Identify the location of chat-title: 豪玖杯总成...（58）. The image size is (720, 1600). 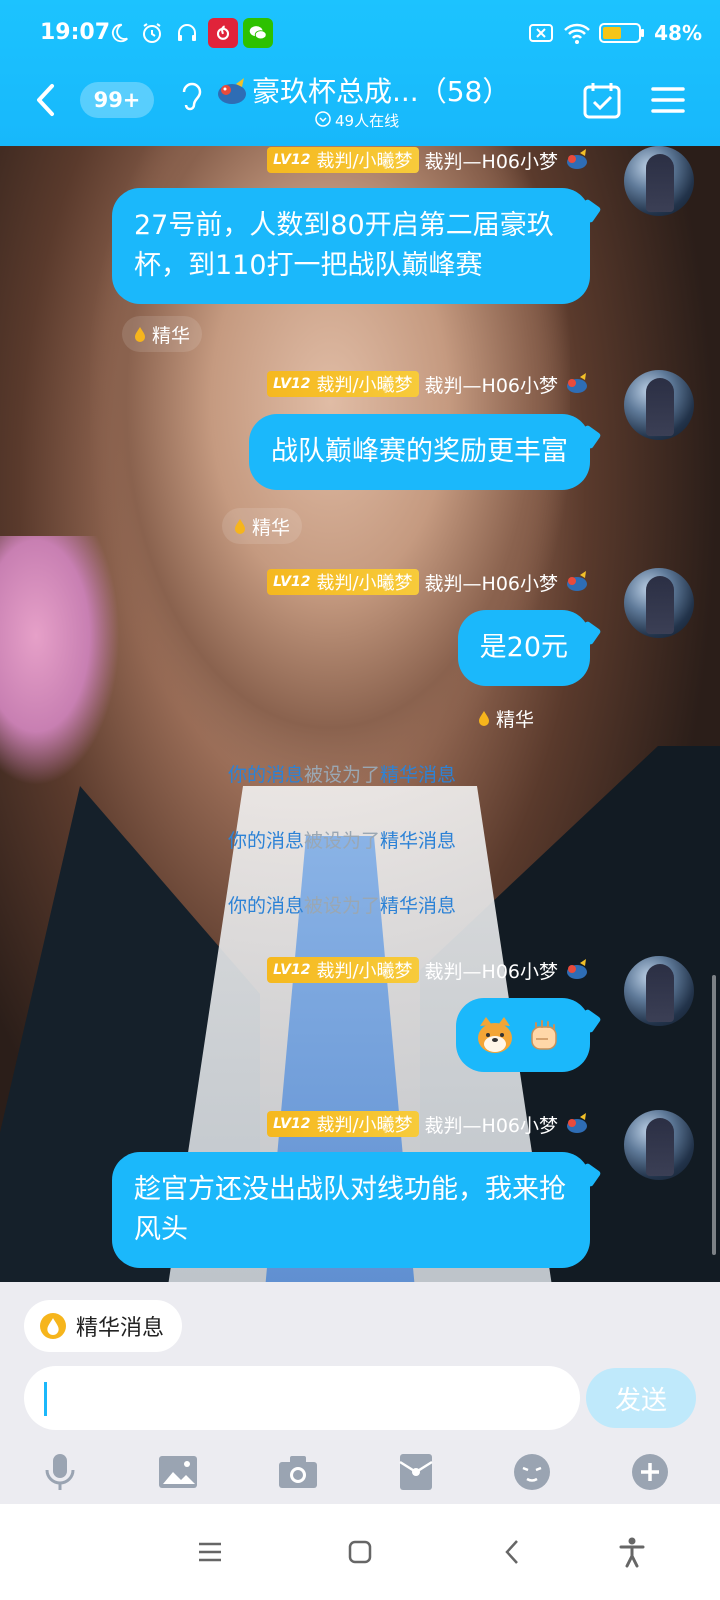
(381, 90).